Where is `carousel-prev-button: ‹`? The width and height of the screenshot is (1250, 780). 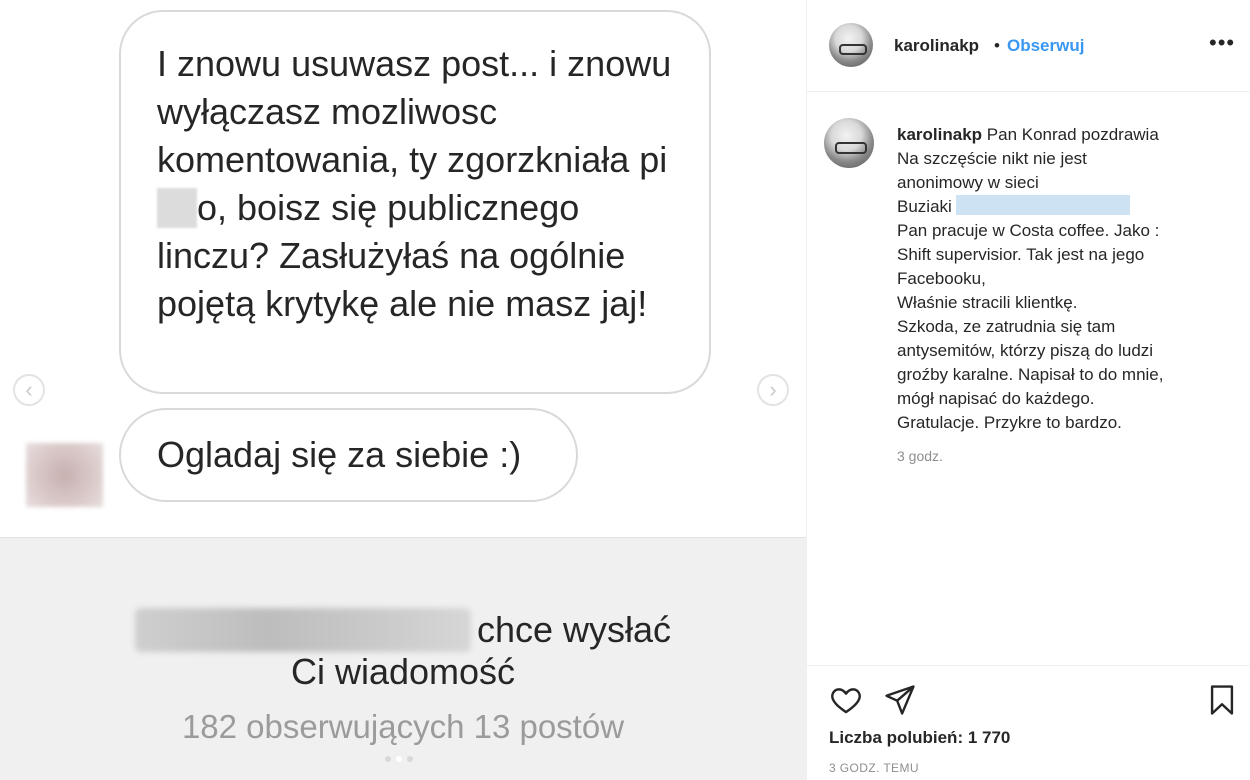
carousel-prev-button: ‹ is located at coordinates (29, 390).